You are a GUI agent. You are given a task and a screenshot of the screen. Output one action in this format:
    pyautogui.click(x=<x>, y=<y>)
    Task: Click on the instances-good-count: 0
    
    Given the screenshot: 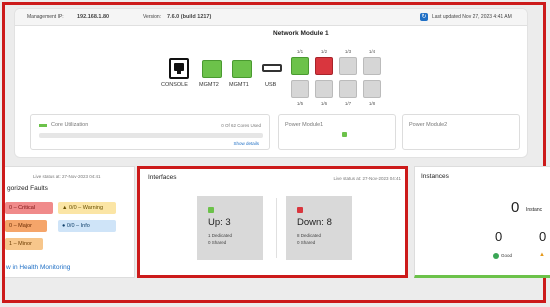 What is the action you would take?
    pyautogui.click(x=499, y=236)
    